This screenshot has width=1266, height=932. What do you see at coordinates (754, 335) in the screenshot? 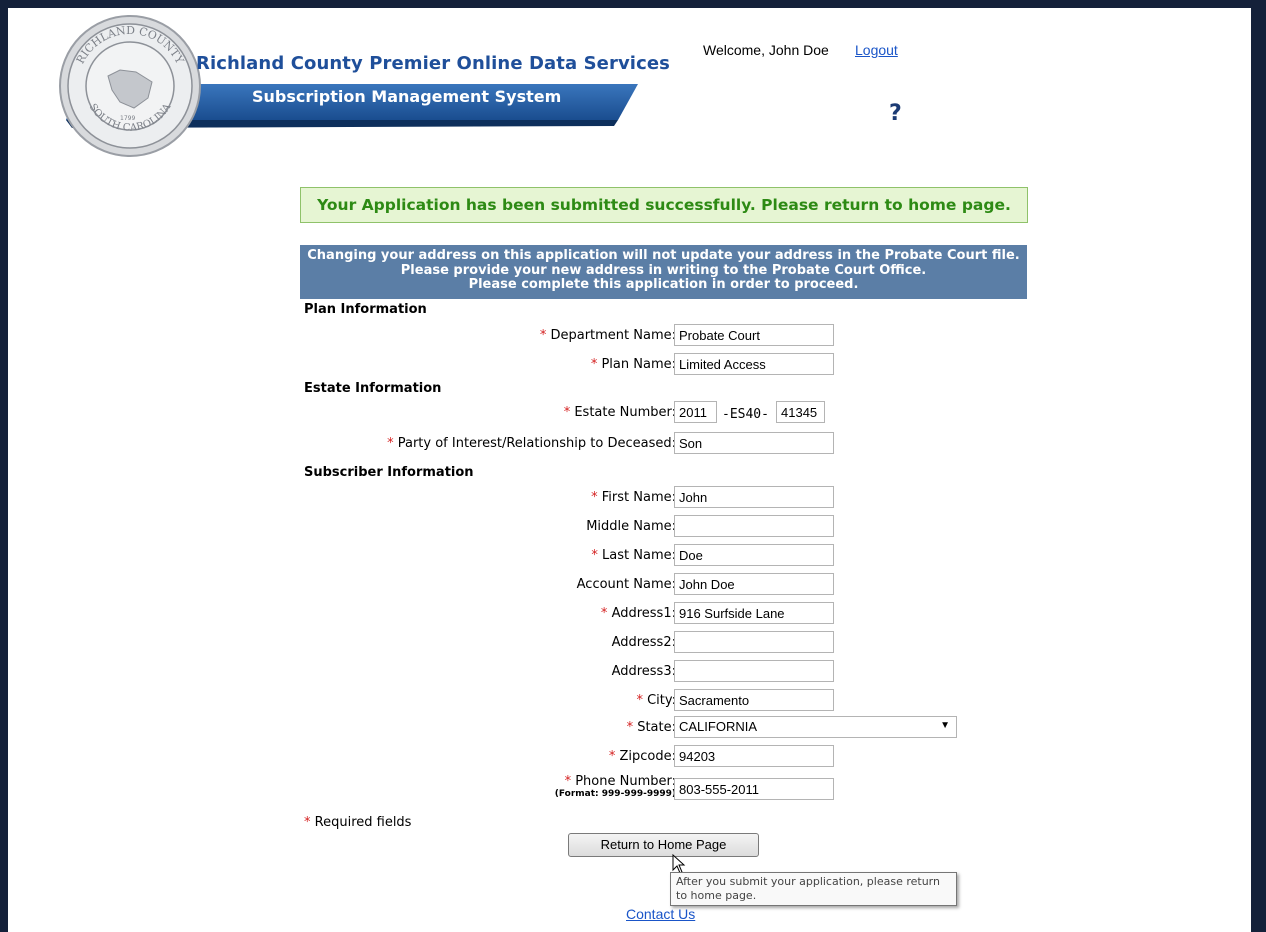
I see `department-field` at bounding box center [754, 335].